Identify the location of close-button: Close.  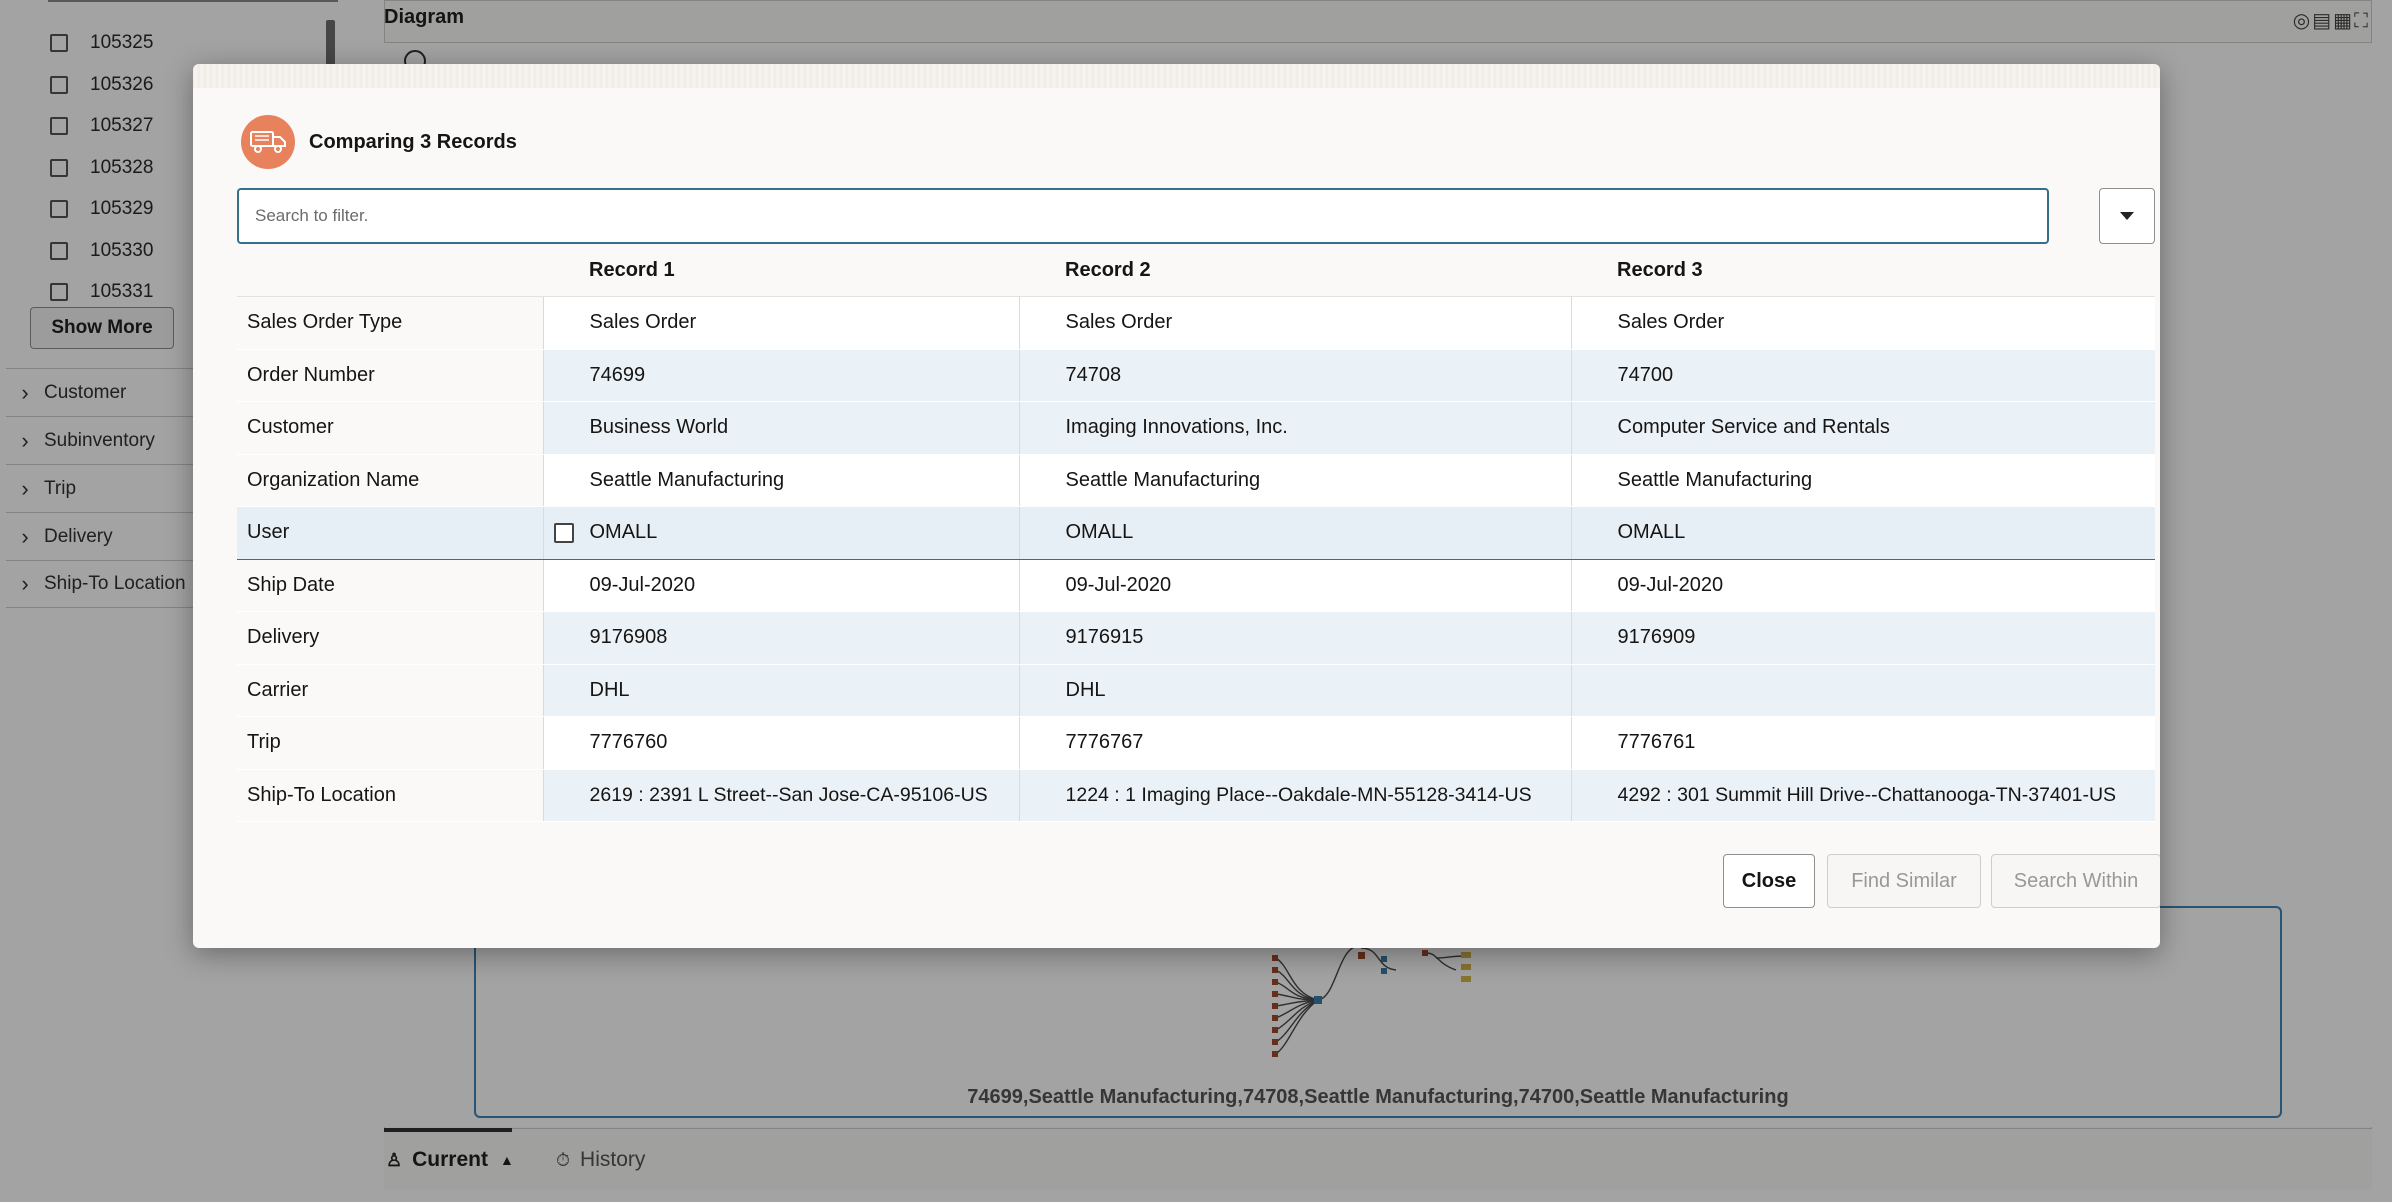
(1769, 881).